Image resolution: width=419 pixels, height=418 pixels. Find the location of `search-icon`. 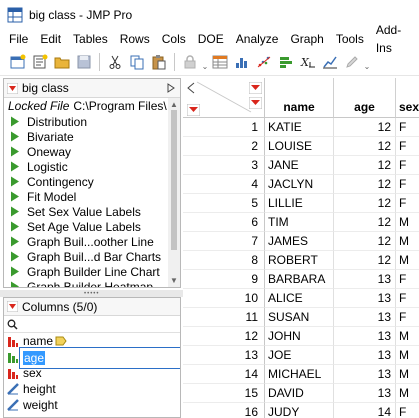

search-icon is located at coordinates (12, 324).